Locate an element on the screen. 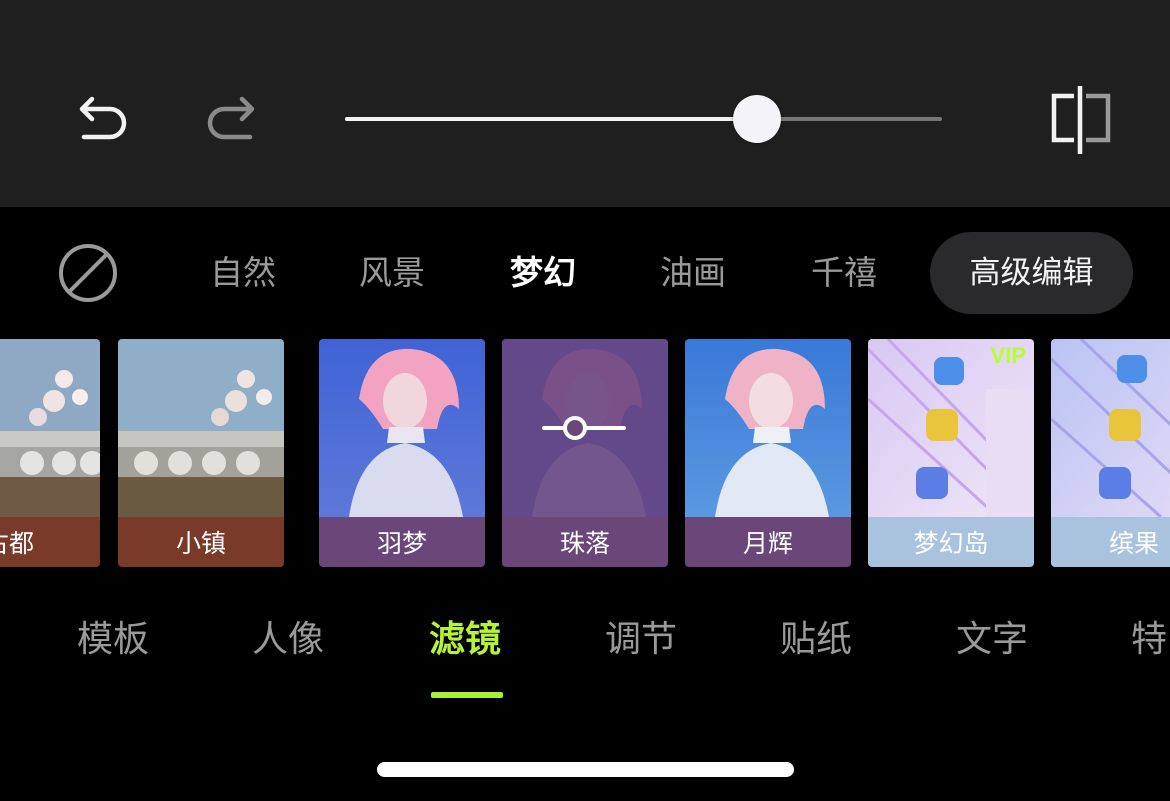 The height and width of the screenshot is (801, 1170). bottom-tool-tabs: 模板 人像 滤镜 调节 贴纸 文字 特 is located at coordinates (585, 640).